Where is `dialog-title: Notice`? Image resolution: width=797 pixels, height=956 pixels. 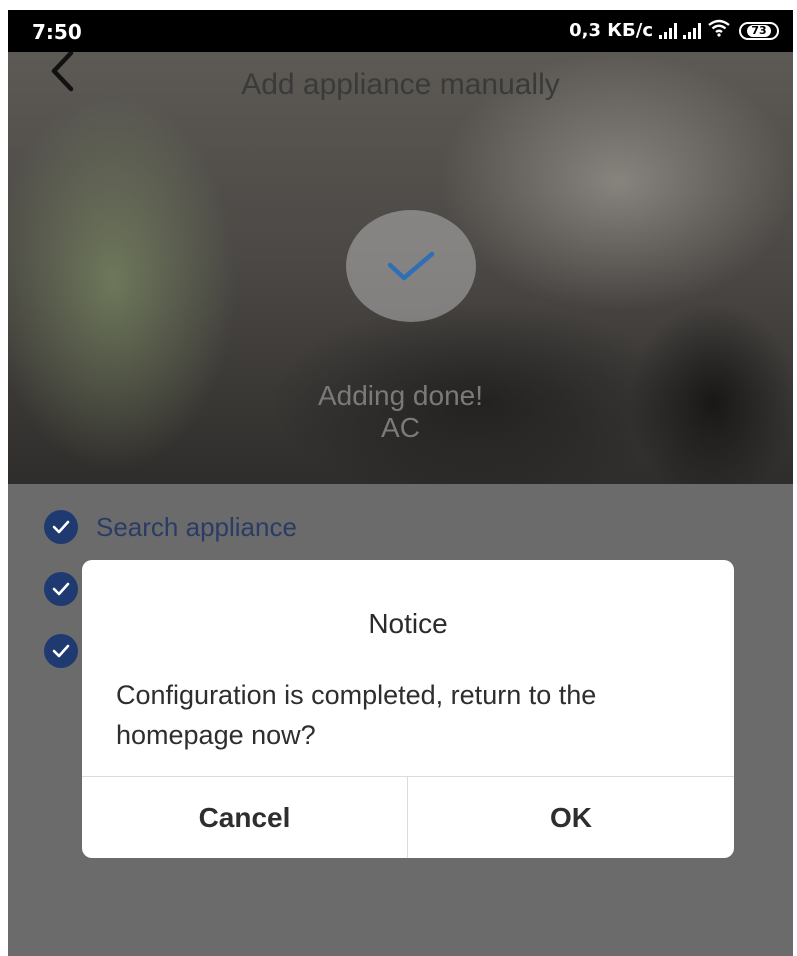
dialog-title: Notice is located at coordinates (408, 623).